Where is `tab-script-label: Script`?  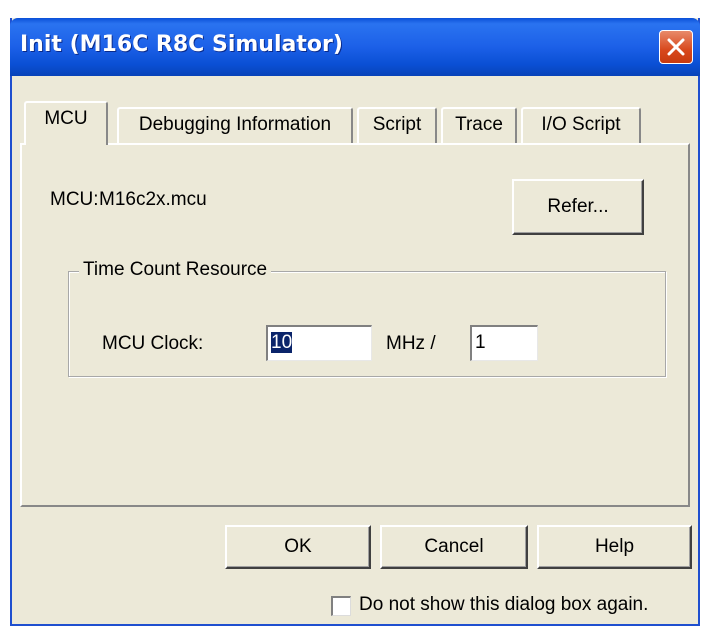 tab-script-label: Script is located at coordinates (397, 124).